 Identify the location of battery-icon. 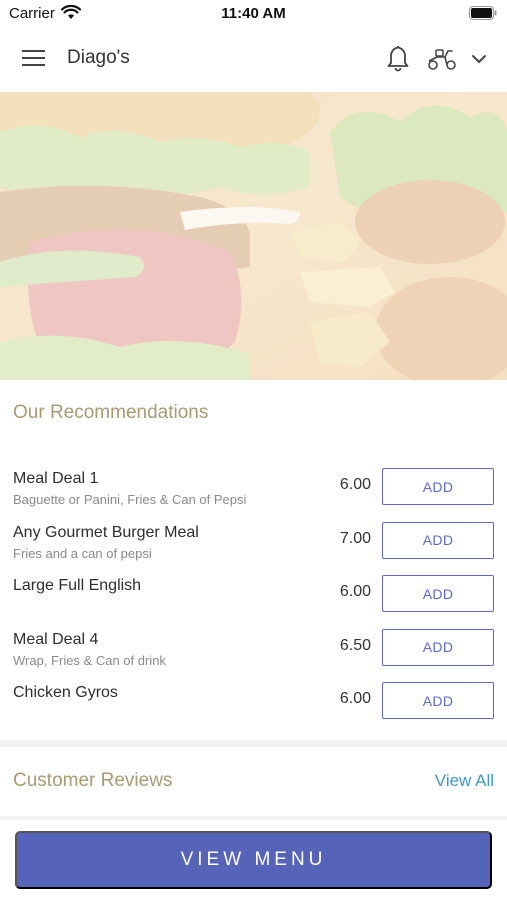
(483, 15).